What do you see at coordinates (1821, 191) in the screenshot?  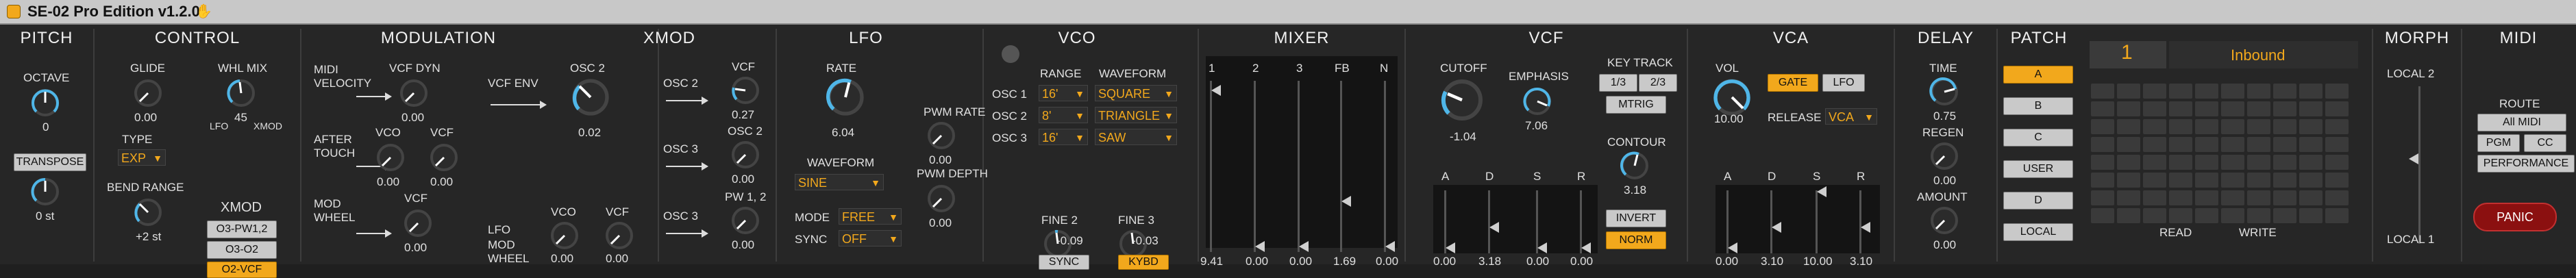 I see `vca-s-handle` at bounding box center [1821, 191].